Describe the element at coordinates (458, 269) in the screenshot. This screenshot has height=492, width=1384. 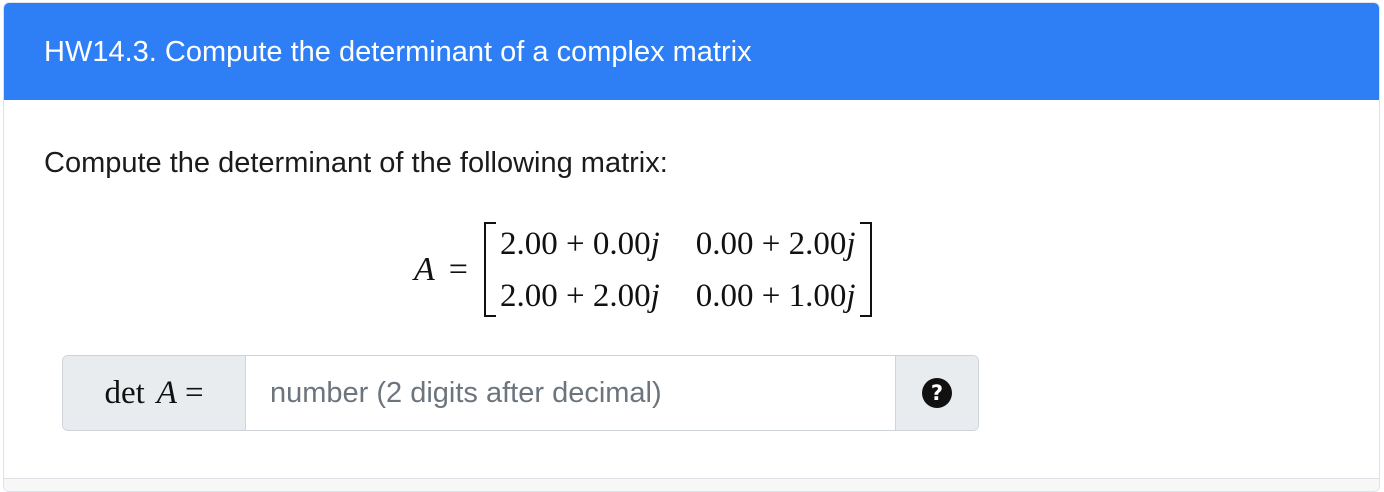
I see `equals-sign: =` at that location.